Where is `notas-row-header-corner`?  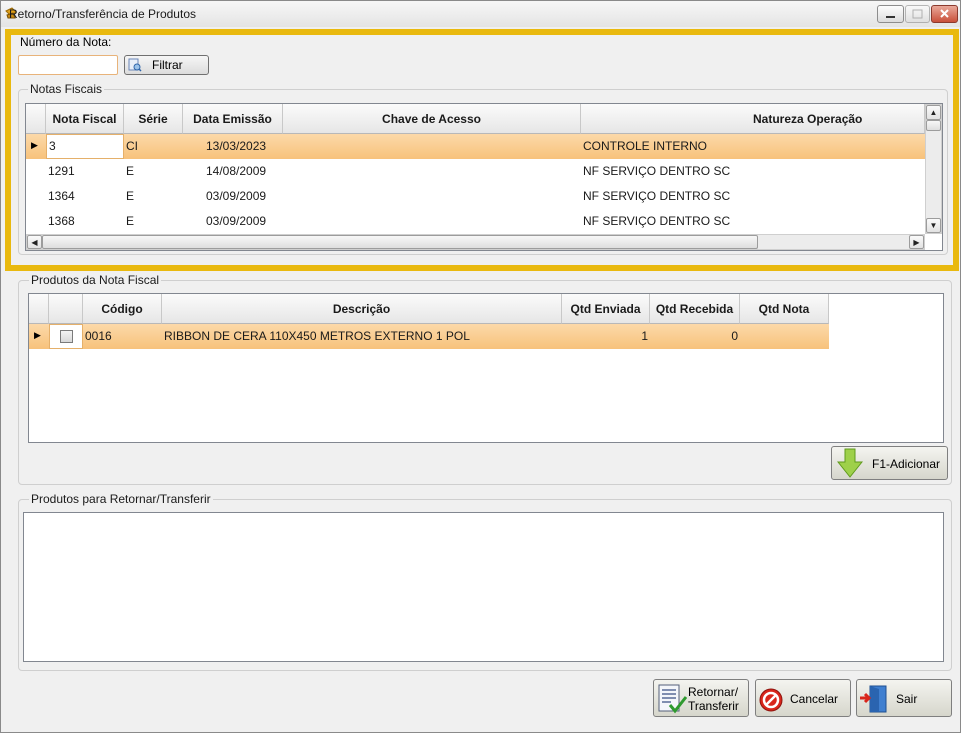
notas-row-header-corner is located at coordinates (36, 119).